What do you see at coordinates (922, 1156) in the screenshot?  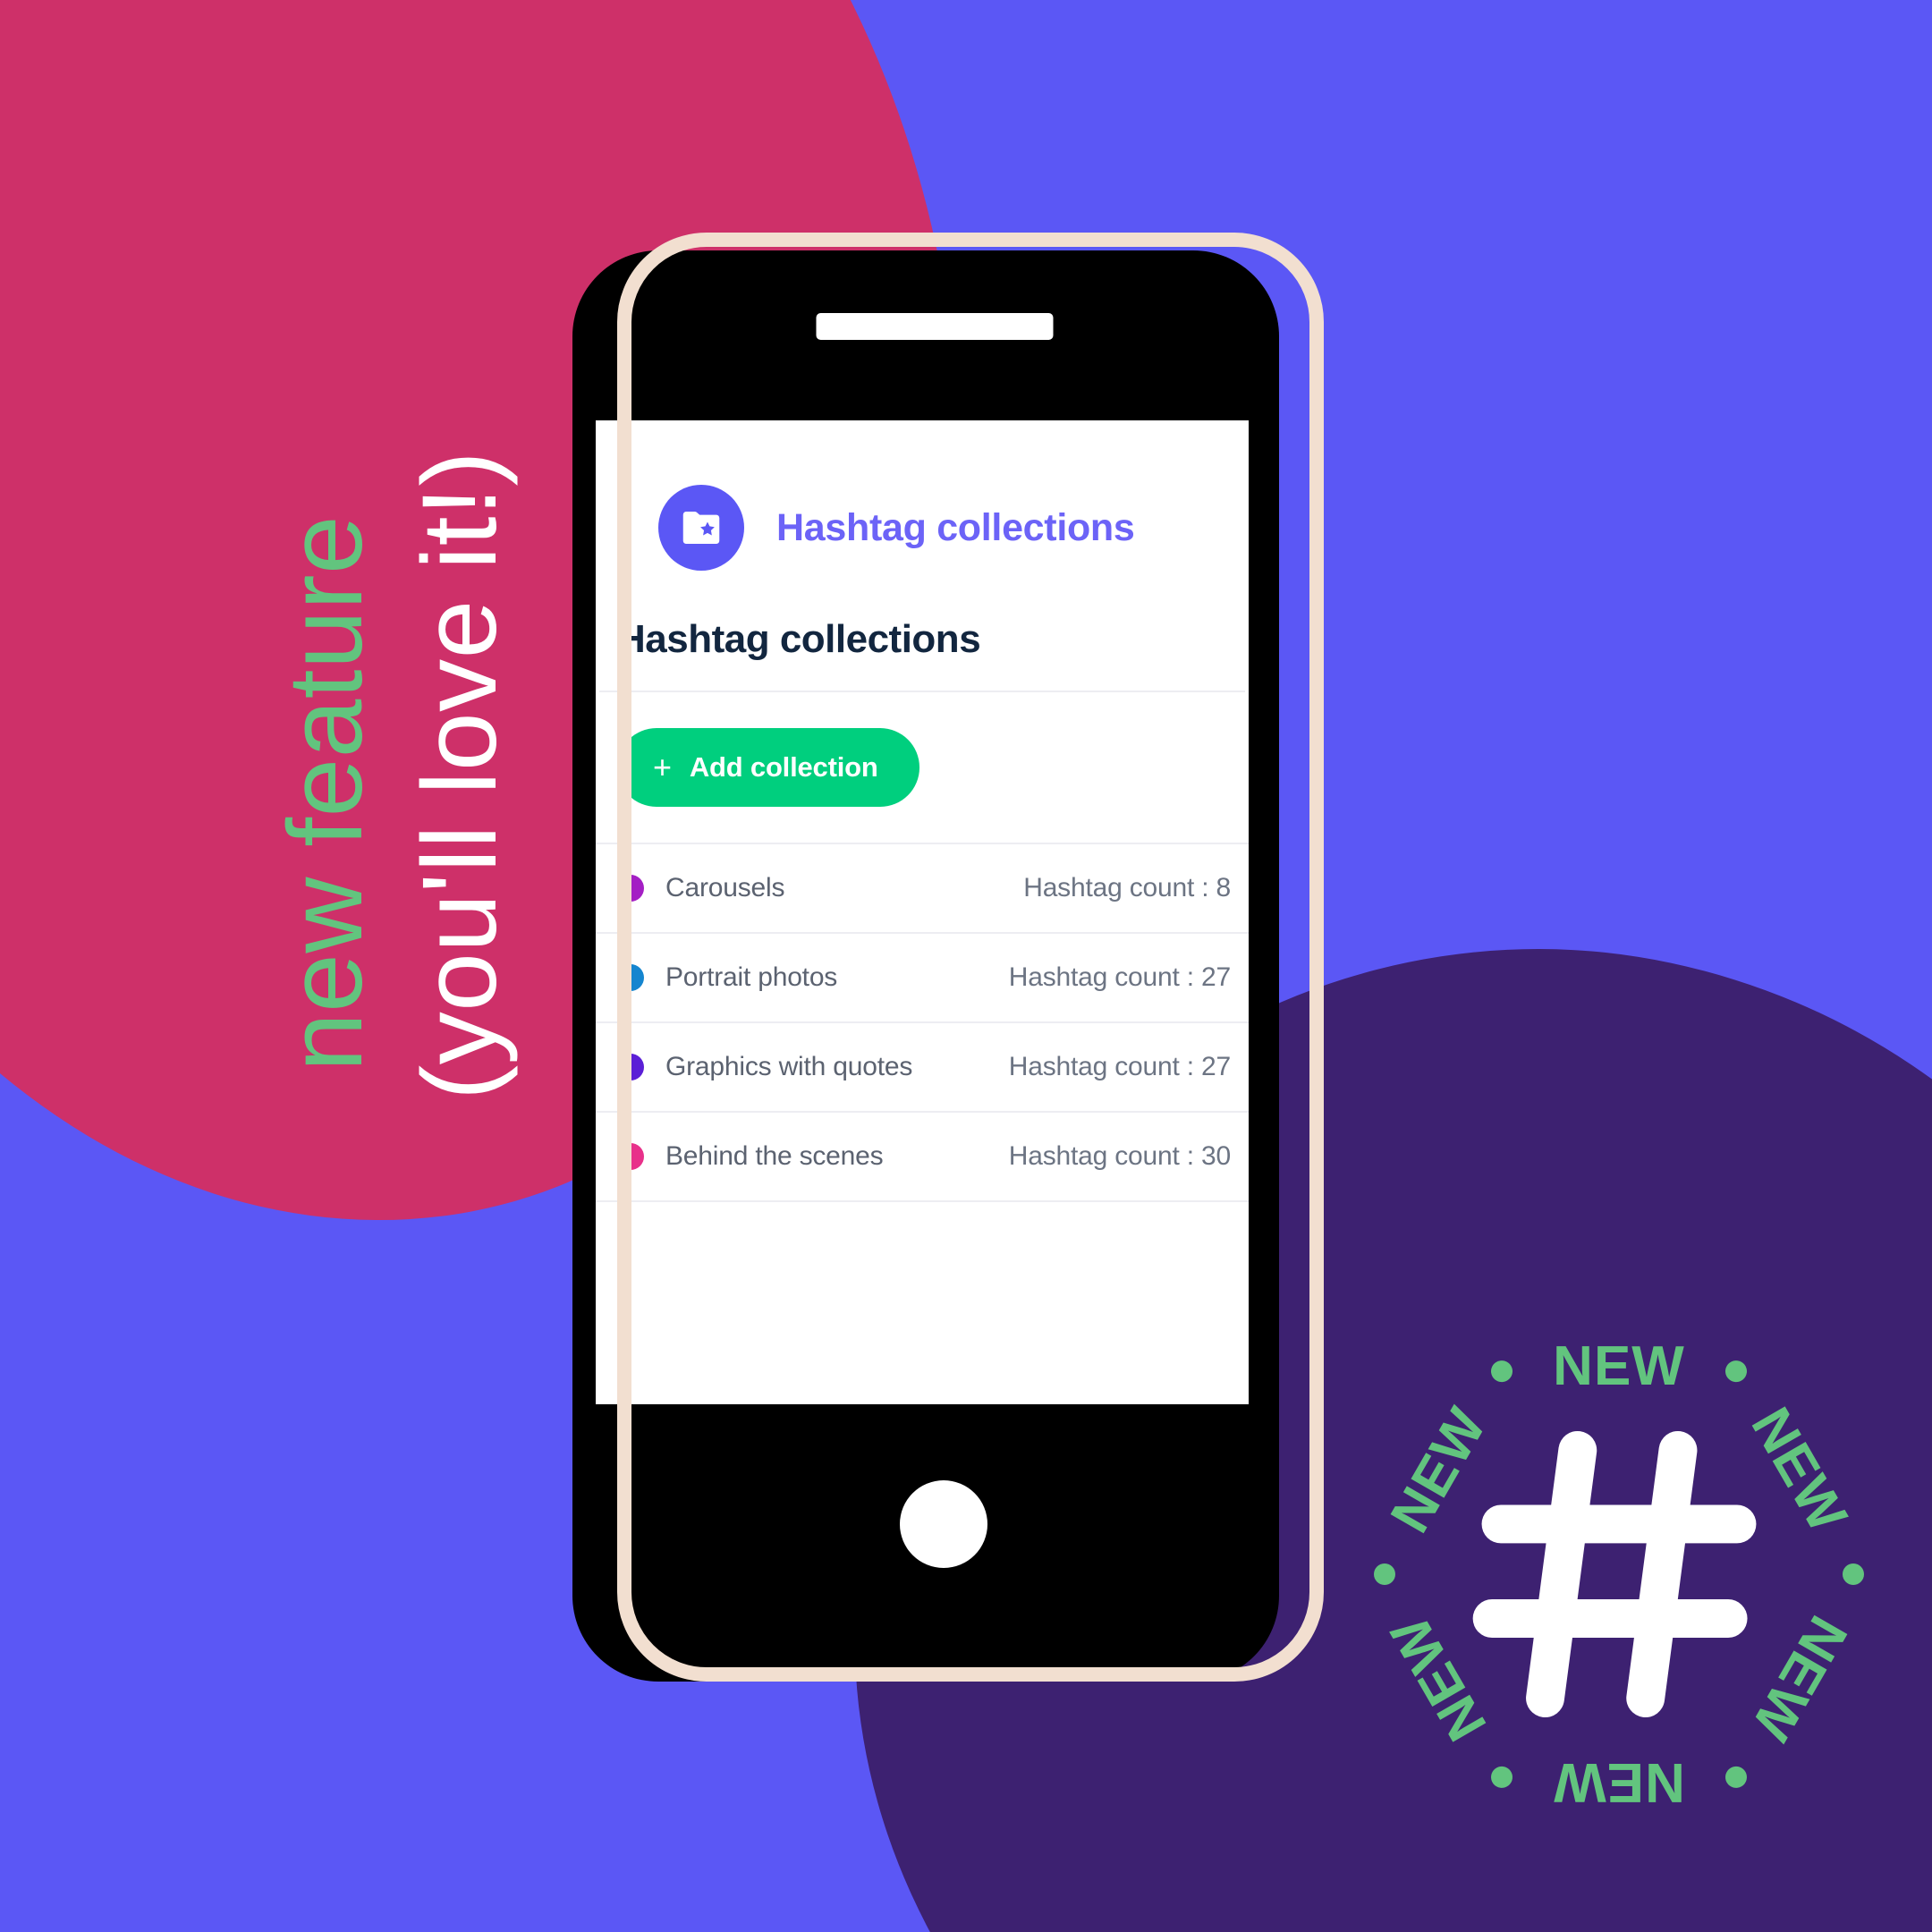 I see `collection-row: Behind the scenes Hashtag count : 30` at bounding box center [922, 1156].